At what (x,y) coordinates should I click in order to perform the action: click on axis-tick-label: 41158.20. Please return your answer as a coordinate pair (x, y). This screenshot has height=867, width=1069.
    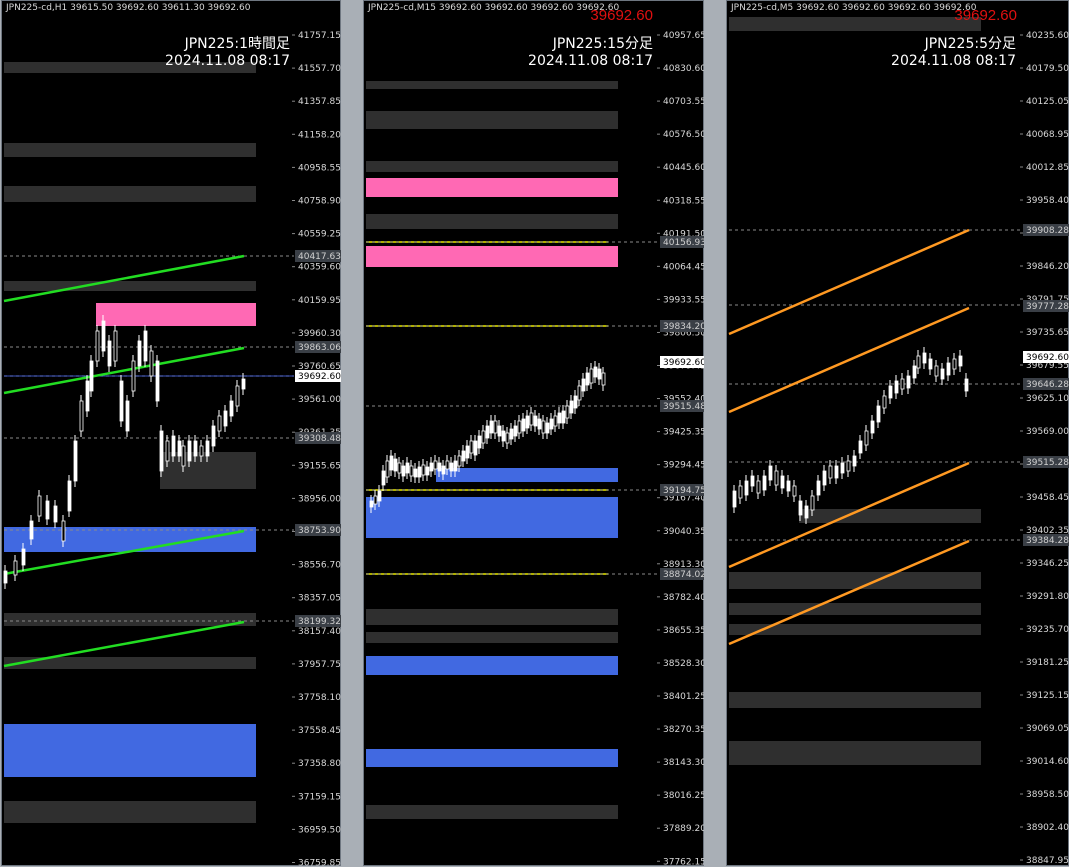
    Looking at the image, I should click on (319, 135).